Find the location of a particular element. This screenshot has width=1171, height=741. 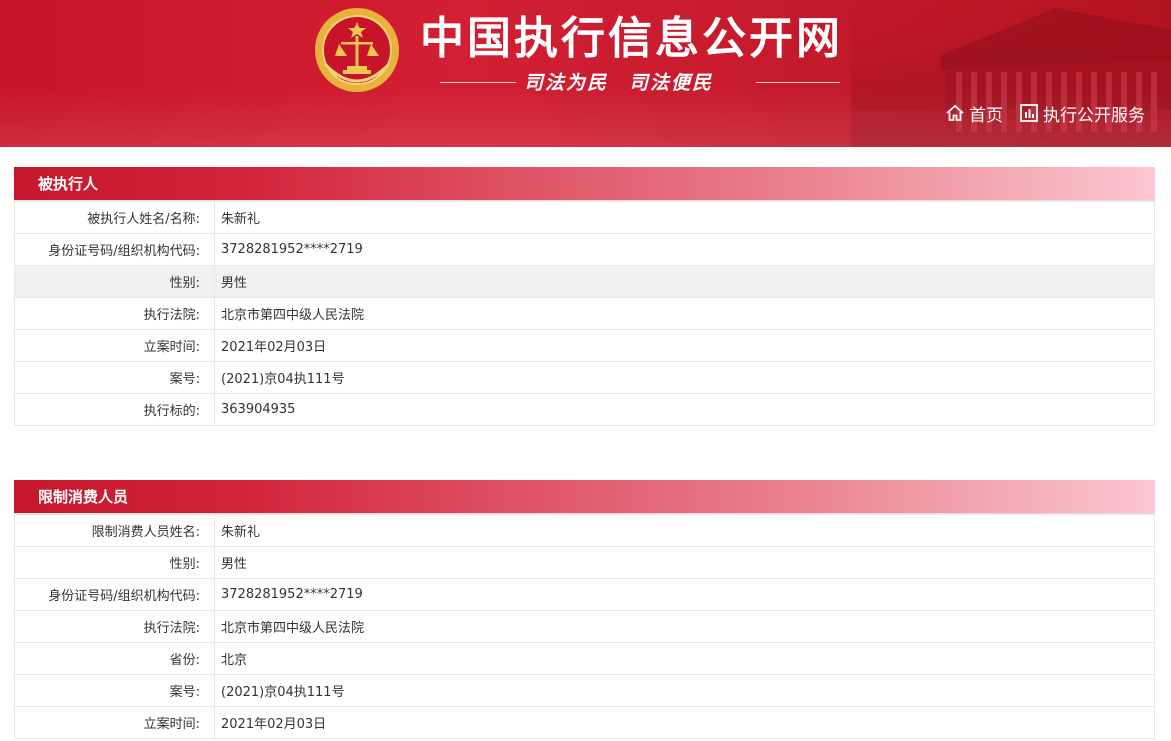

nav-home-label: 首页 is located at coordinates (986, 115).